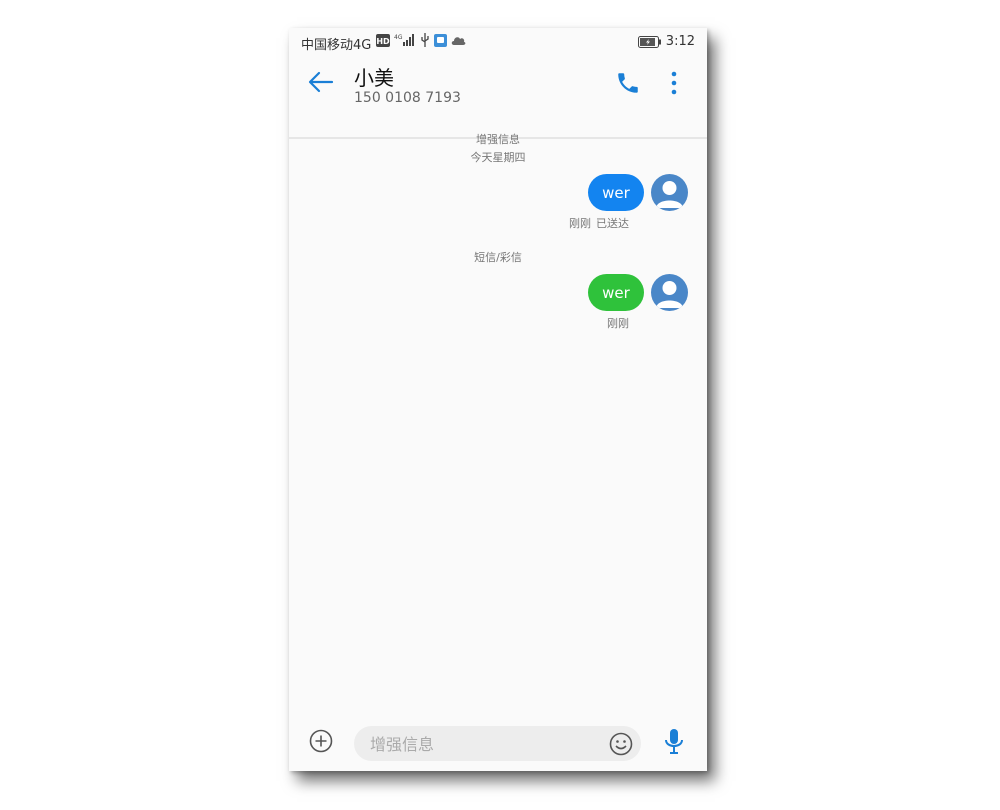 This screenshot has height=810, width=1000. I want to click on net-label: 4G, so click(398, 37).